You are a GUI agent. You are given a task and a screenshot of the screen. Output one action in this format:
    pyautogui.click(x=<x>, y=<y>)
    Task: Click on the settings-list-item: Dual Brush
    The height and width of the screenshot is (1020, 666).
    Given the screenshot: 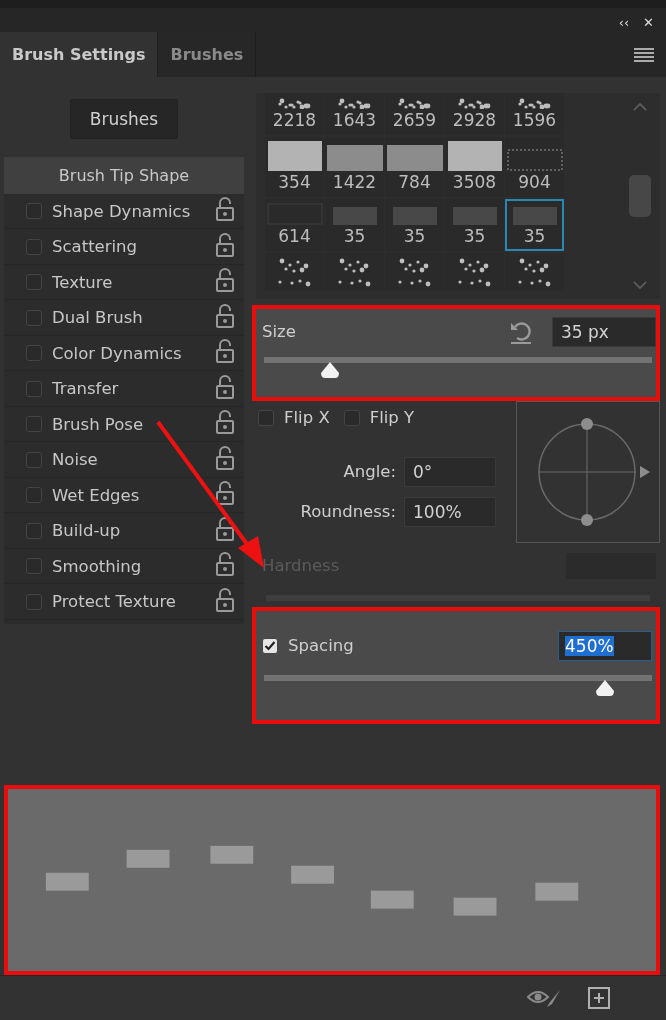 What is the action you would take?
    pyautogui.click(x=134, y=318)
    